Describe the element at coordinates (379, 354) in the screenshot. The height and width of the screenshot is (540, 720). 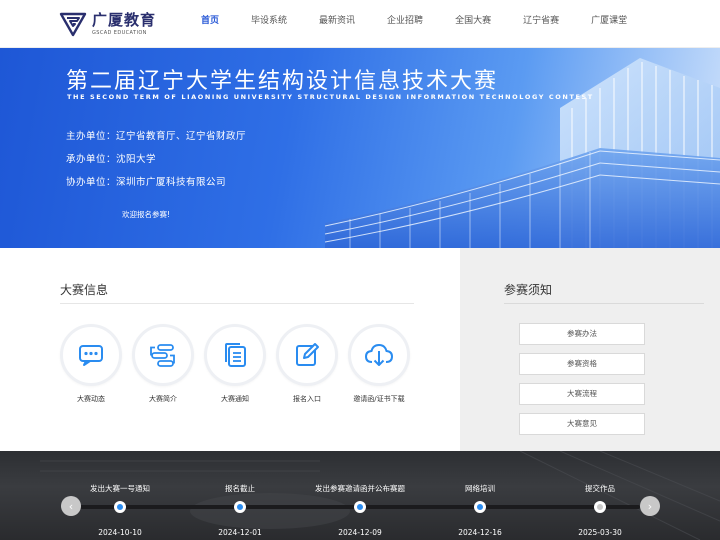
I see `cloud-download-icon` at that location.